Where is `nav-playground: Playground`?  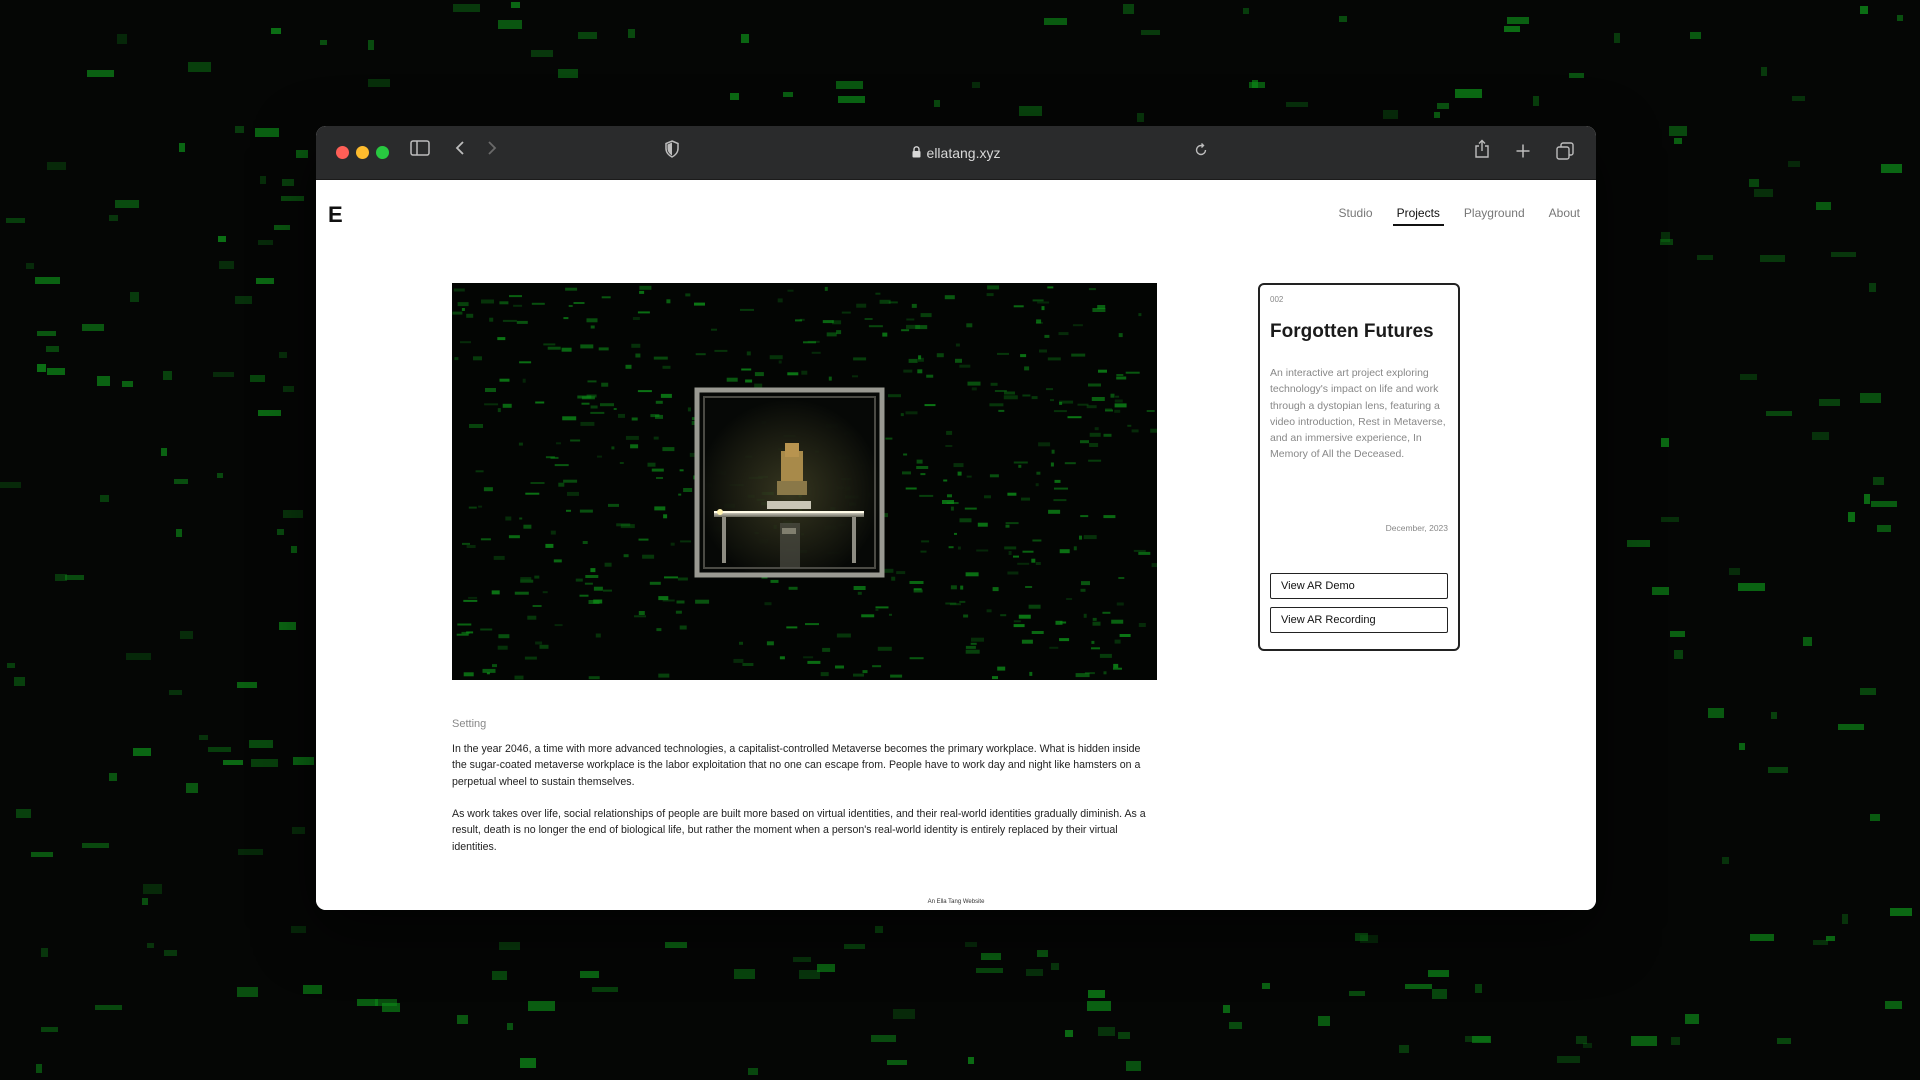
nav-playground: Playground is located at coordinates (1494, 216).